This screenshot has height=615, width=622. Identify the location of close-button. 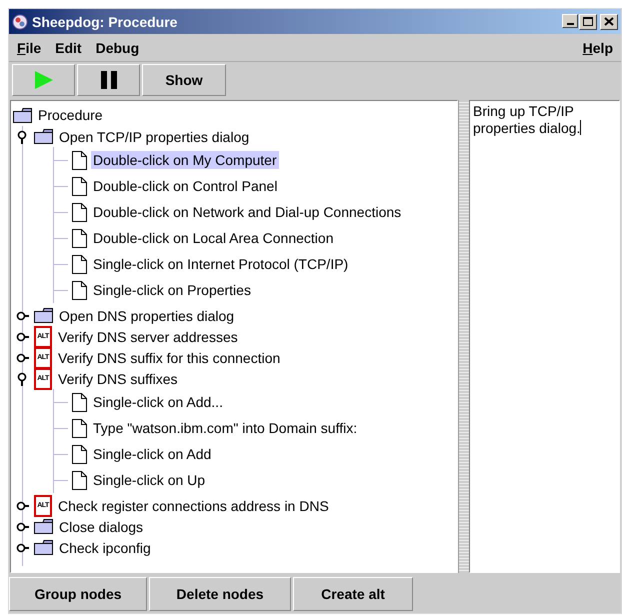
(609, 22).